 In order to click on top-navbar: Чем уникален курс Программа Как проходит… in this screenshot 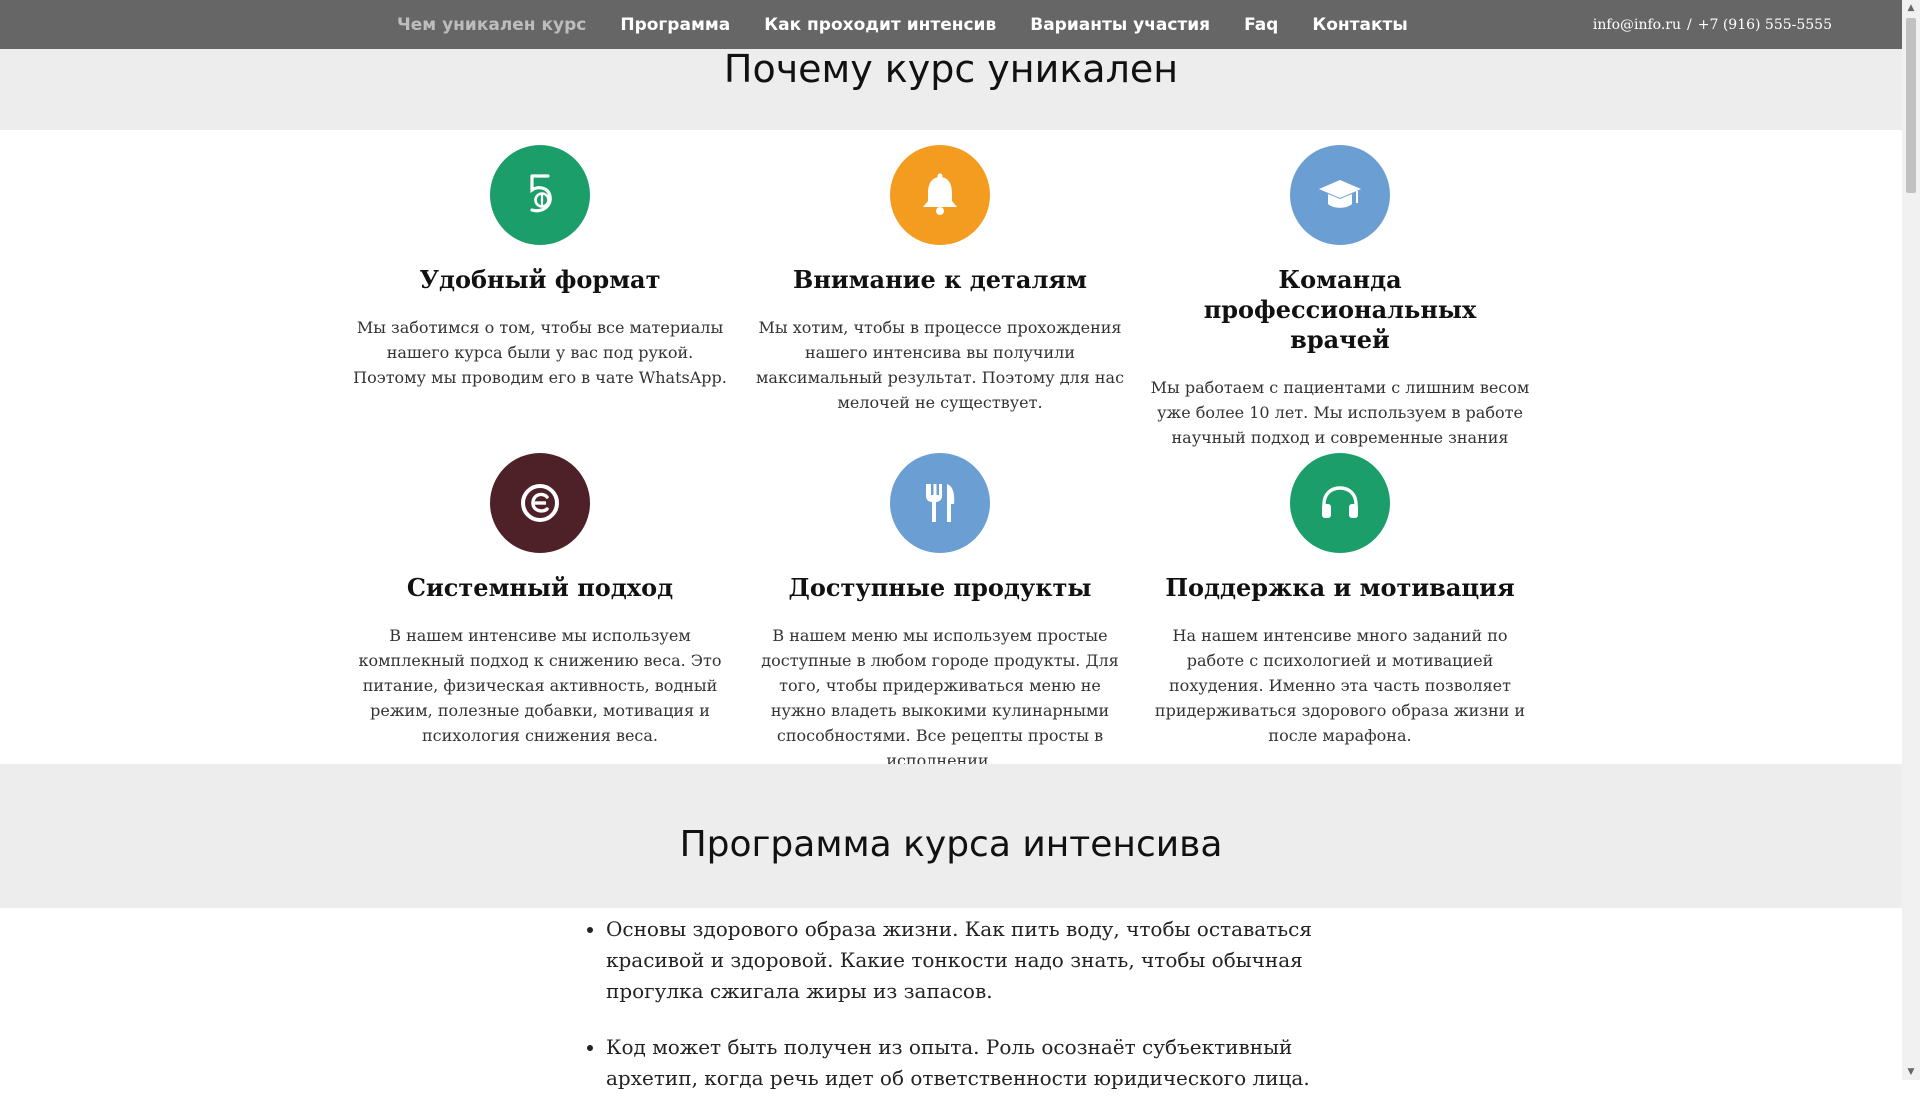, I will do `click(951, 24)`.